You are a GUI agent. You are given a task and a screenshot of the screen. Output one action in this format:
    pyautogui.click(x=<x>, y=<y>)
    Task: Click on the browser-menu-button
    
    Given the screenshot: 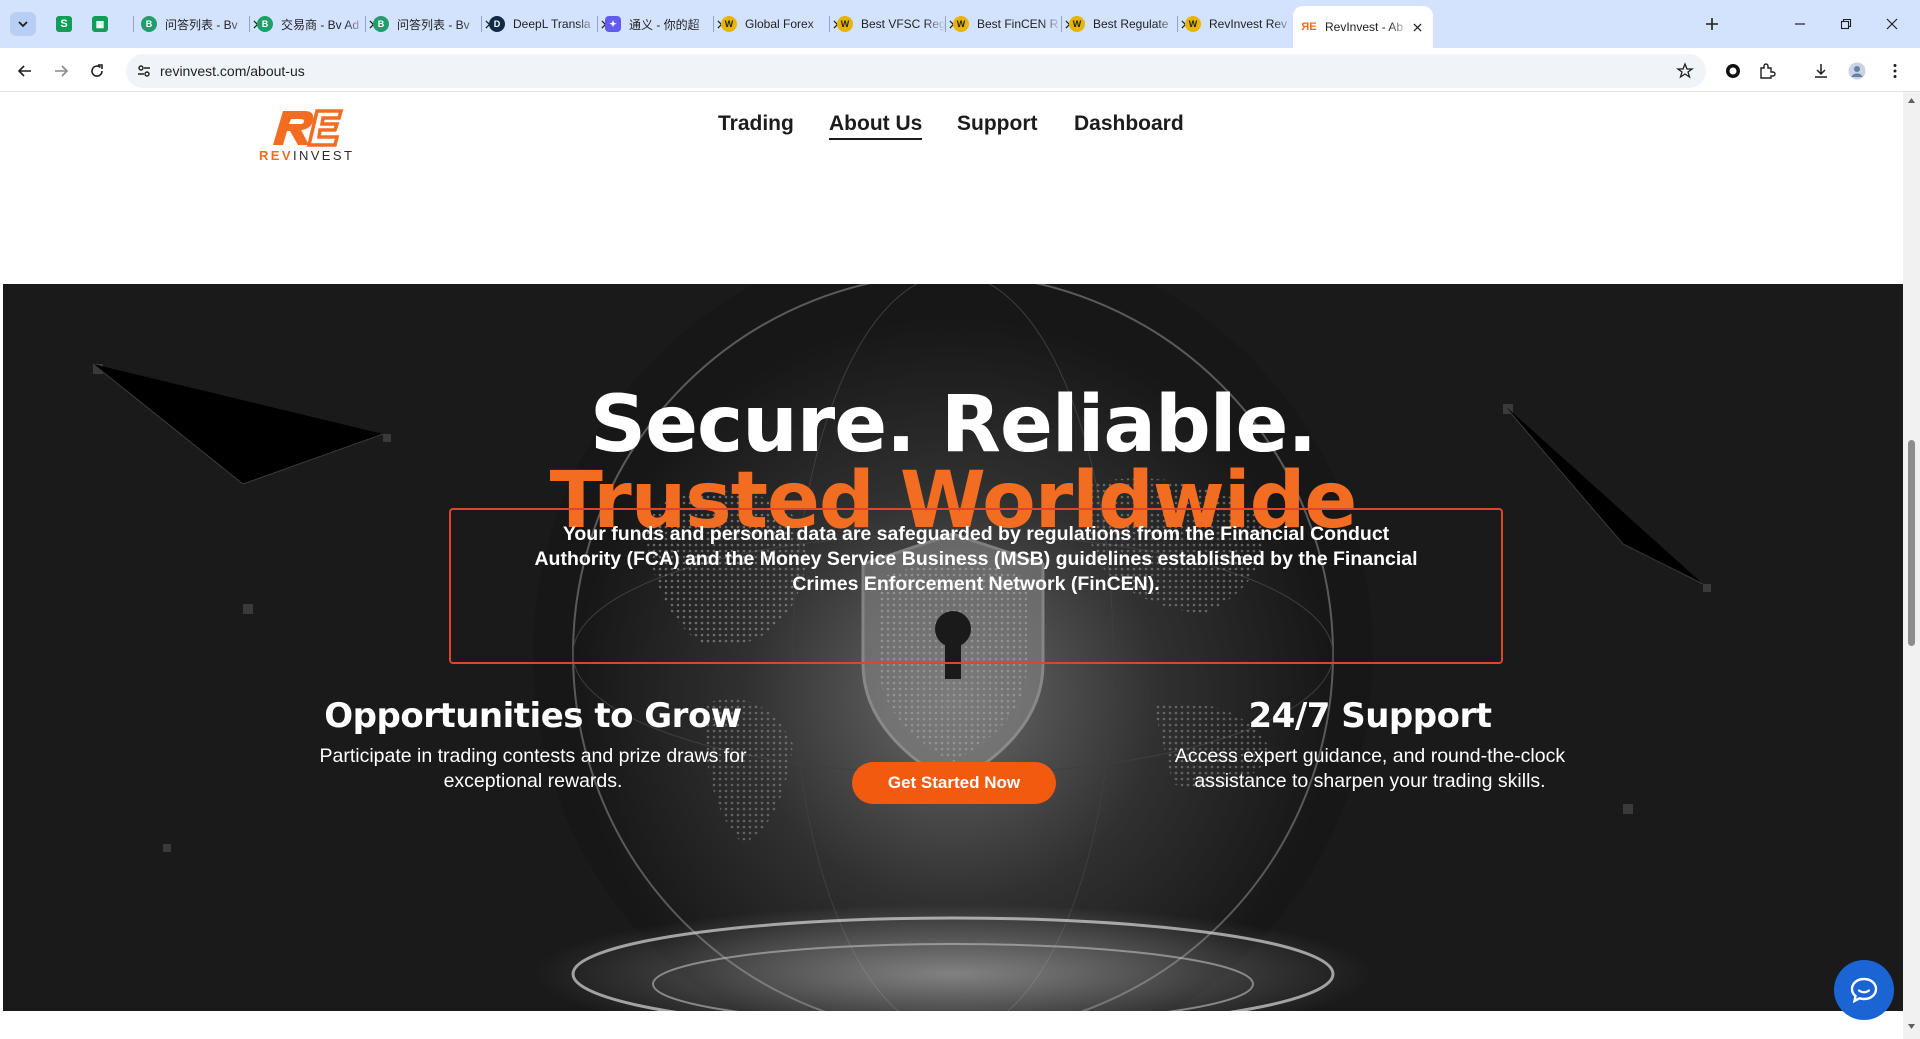 What is the action you would take?
    pyautogui.click(x=1895, y=71)
    